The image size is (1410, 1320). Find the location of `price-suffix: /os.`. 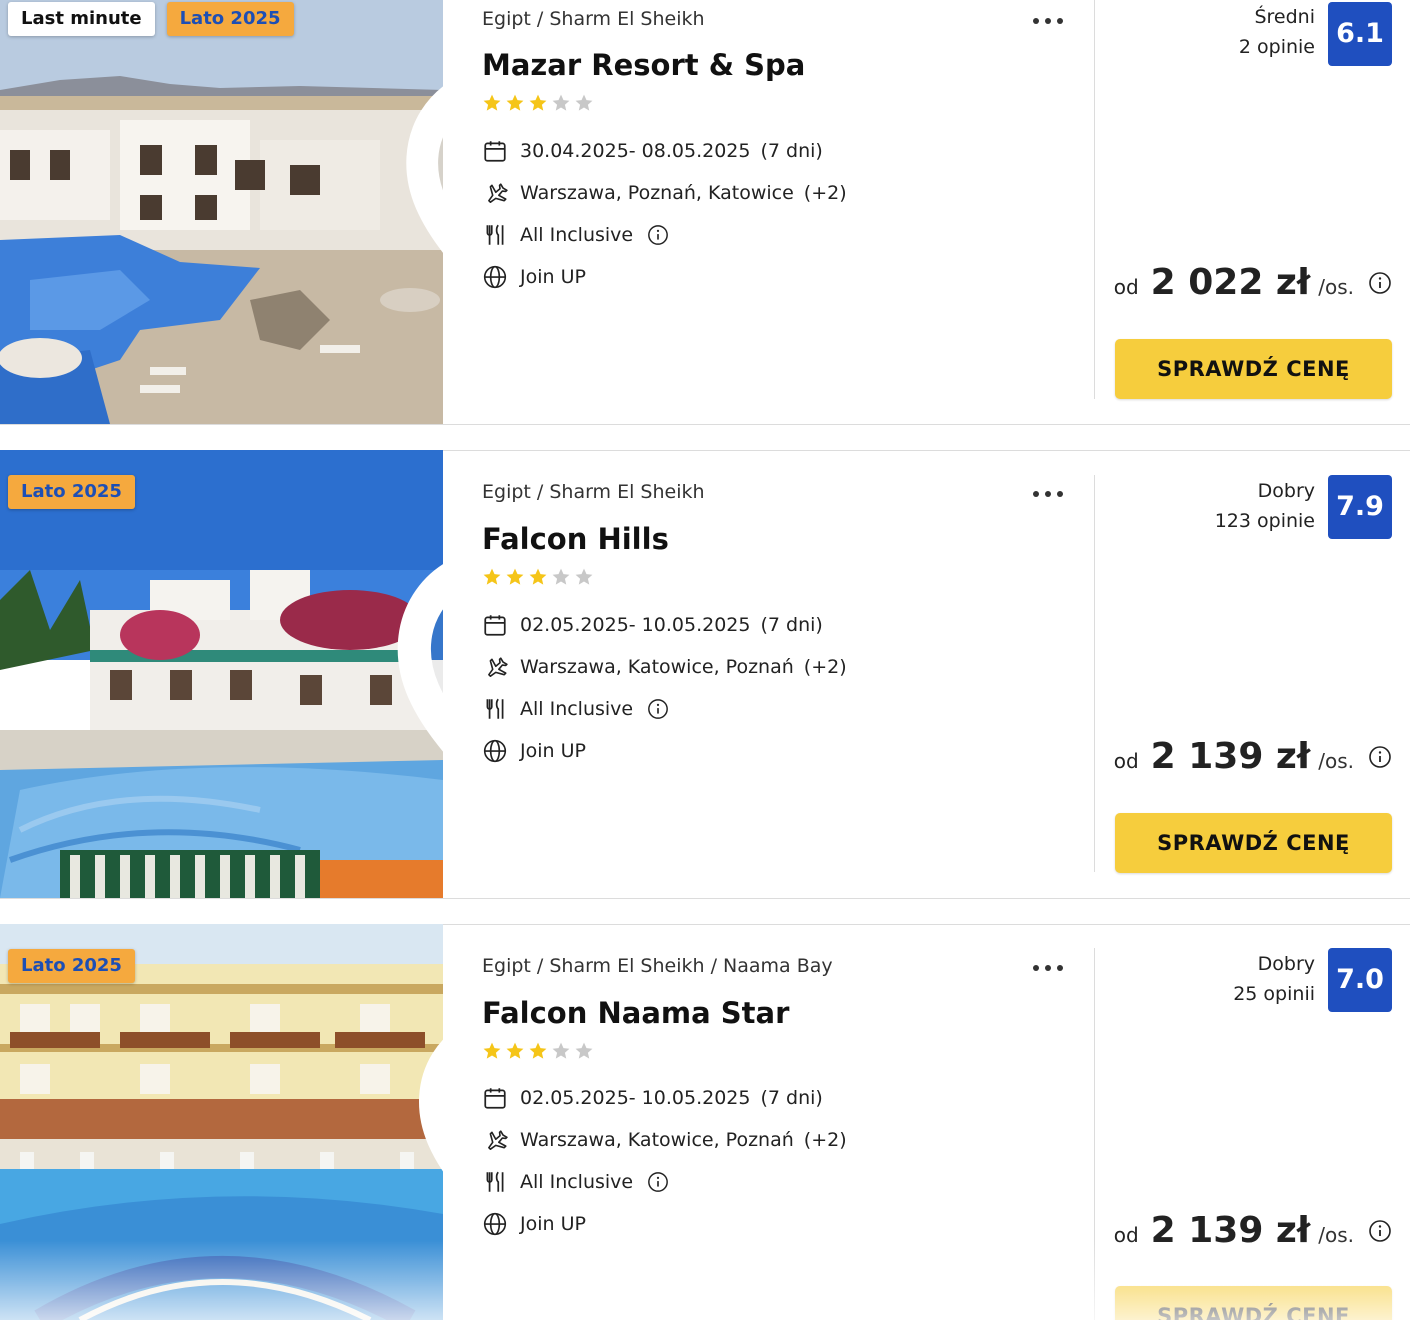

price-suffix: /os. is located at coordinates (1336, 1235).